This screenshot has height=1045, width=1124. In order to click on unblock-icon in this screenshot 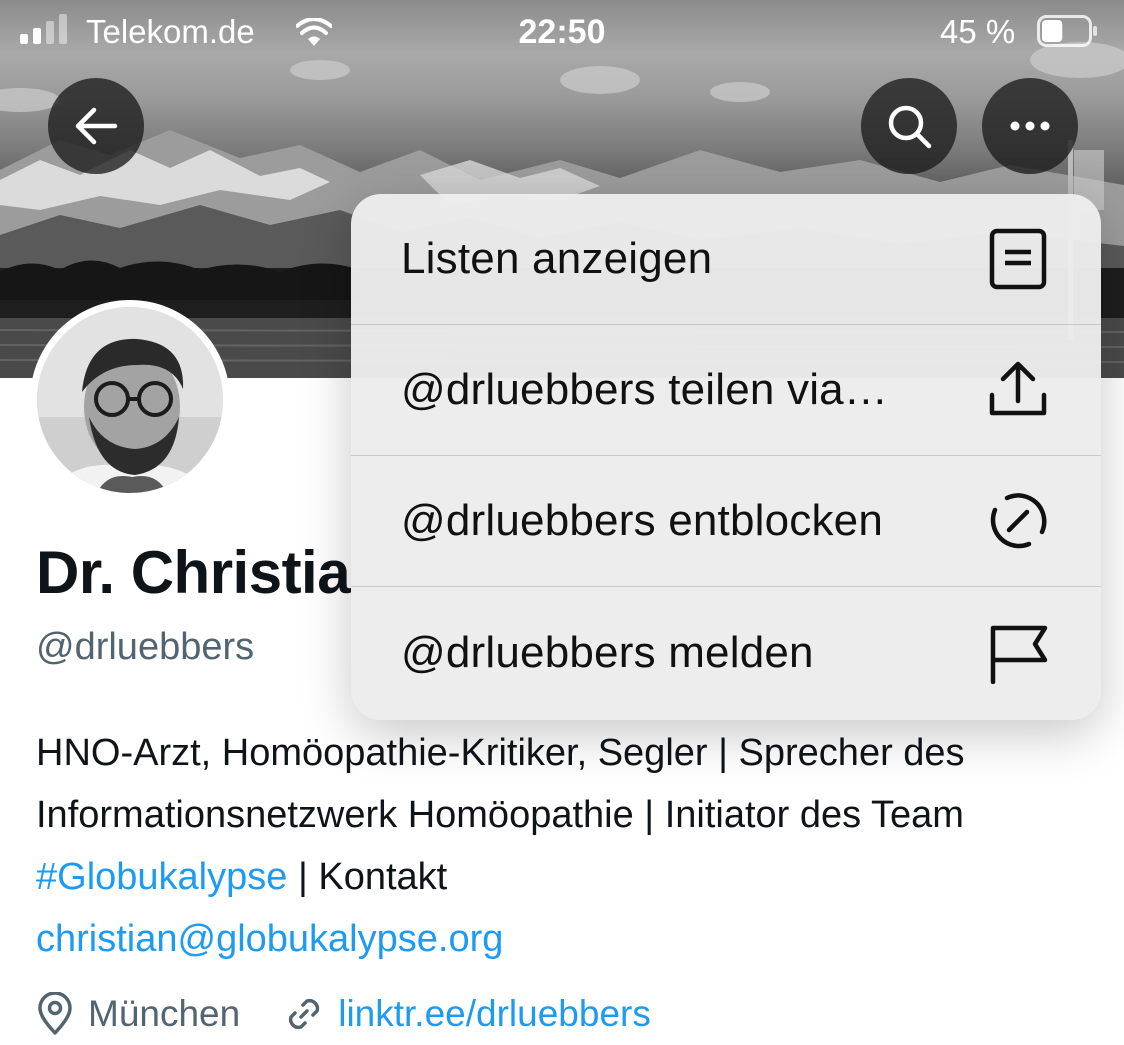, I will do `click(1018, 521)`.